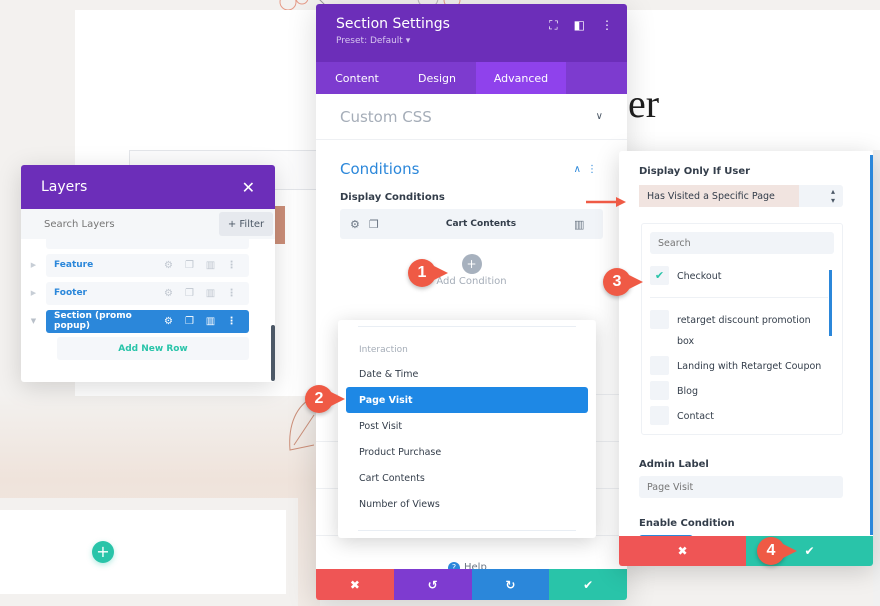  I want to click on condition-name: Cart Contents, so click(481, 224).